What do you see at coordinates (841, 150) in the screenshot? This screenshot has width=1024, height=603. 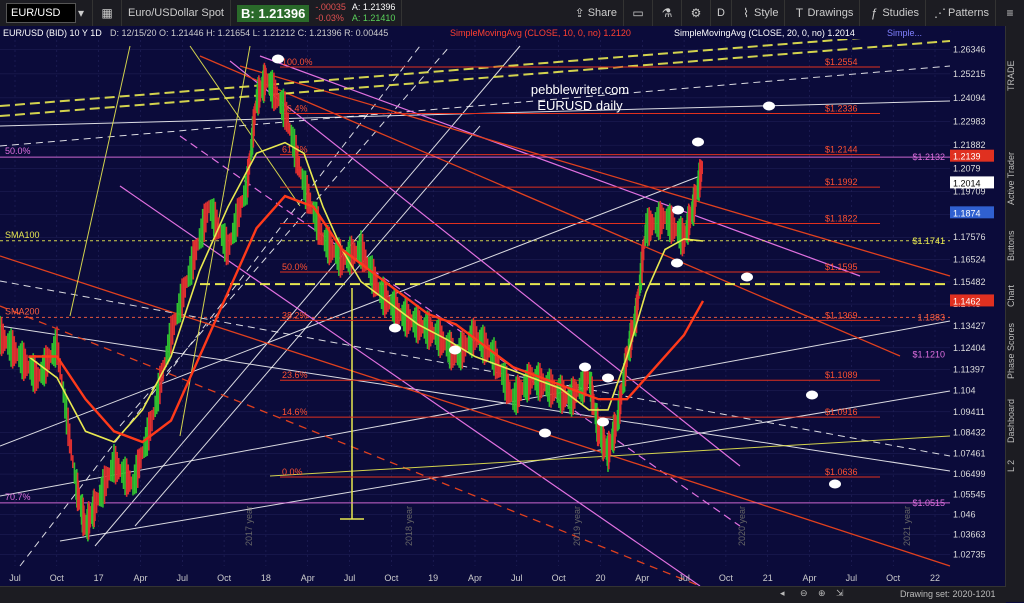 I see `fib-value-label: $1.2144` at bounding box center [841, 150].